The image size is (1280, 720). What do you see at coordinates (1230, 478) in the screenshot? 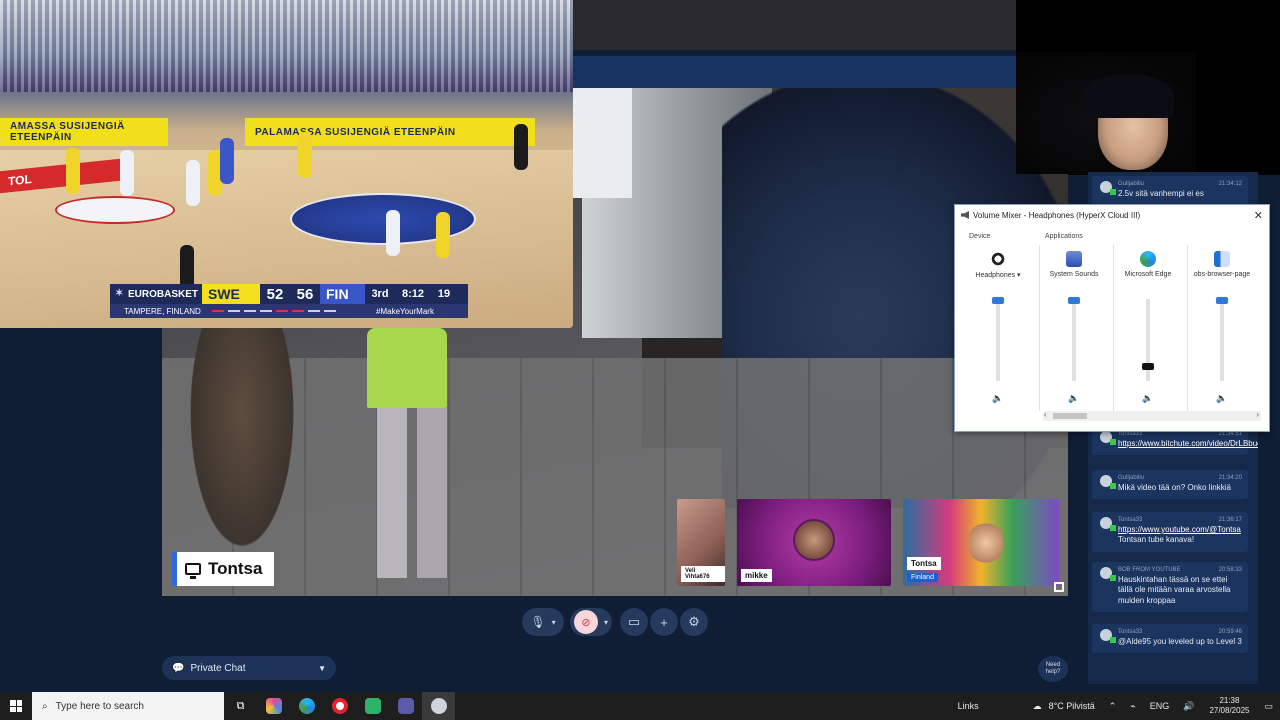
I see `chat-time: 21:34:20` at bounding box center [1230, 478].